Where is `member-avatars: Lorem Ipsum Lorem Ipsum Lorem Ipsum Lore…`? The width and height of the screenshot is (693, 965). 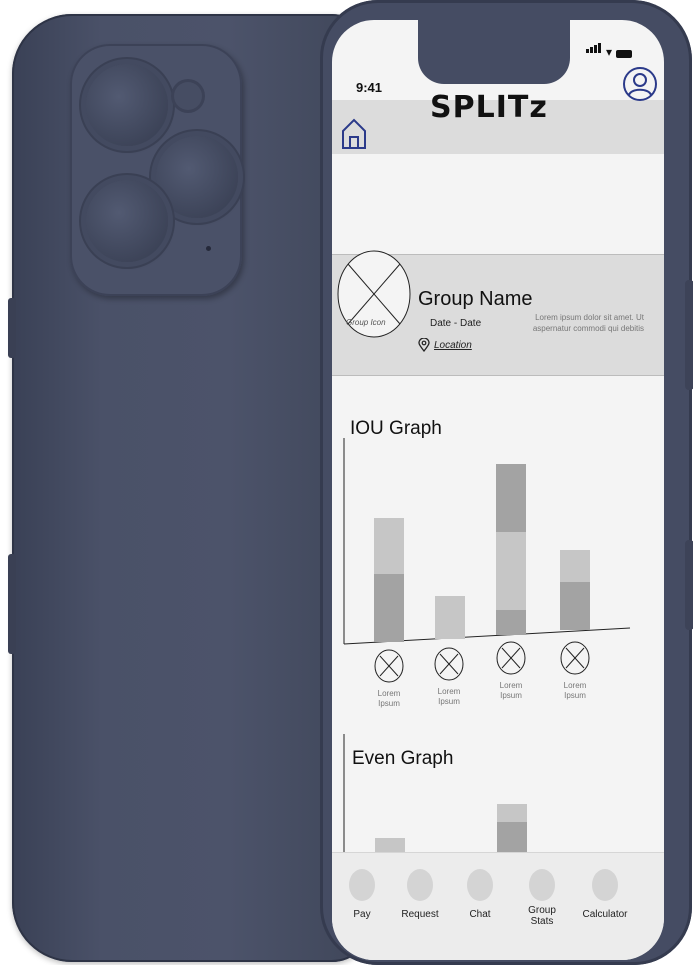 member-avatars: Lorem Ipsum Lorem Ipsum Lorem Ipsum Lore… is located at coordinates (498, 678).